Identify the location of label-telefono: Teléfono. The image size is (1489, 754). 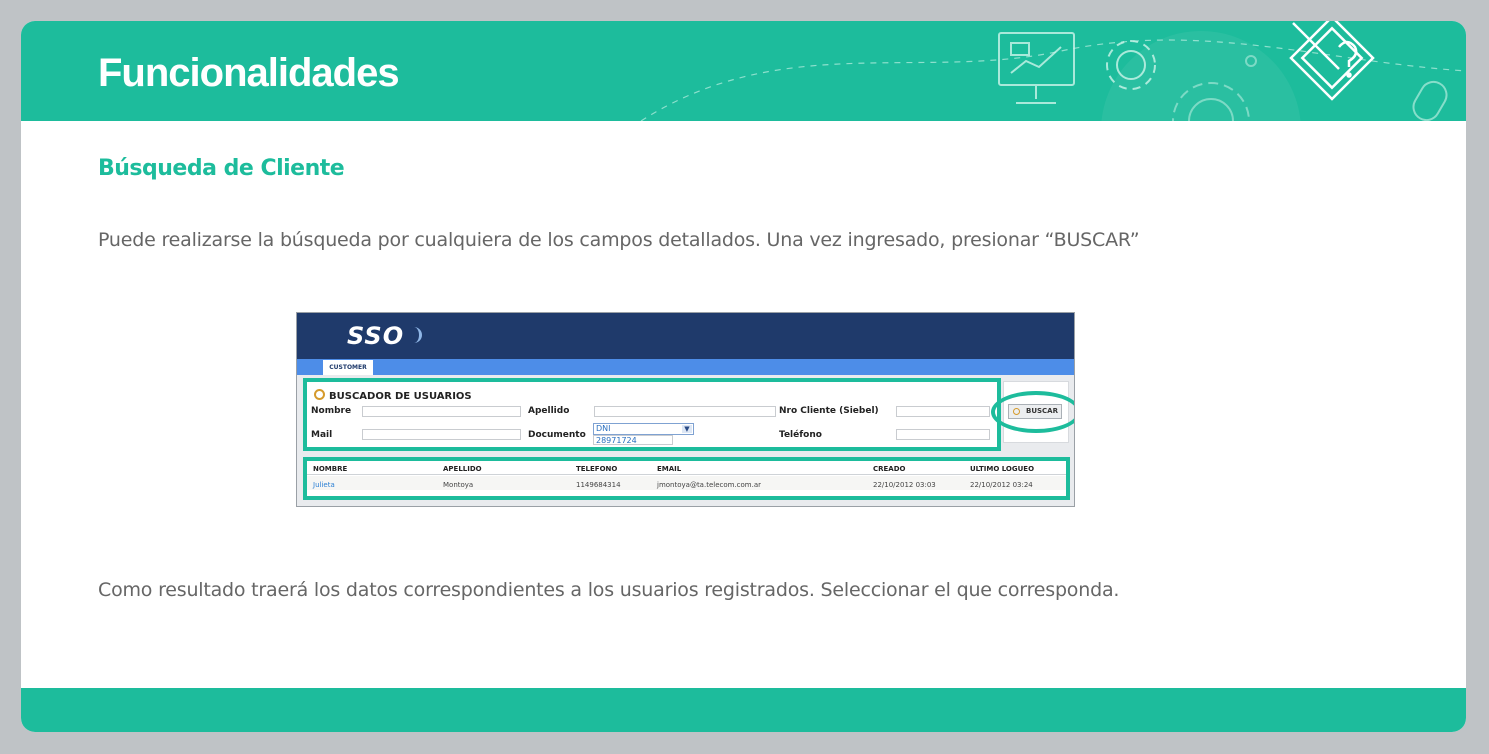
(800, 435).